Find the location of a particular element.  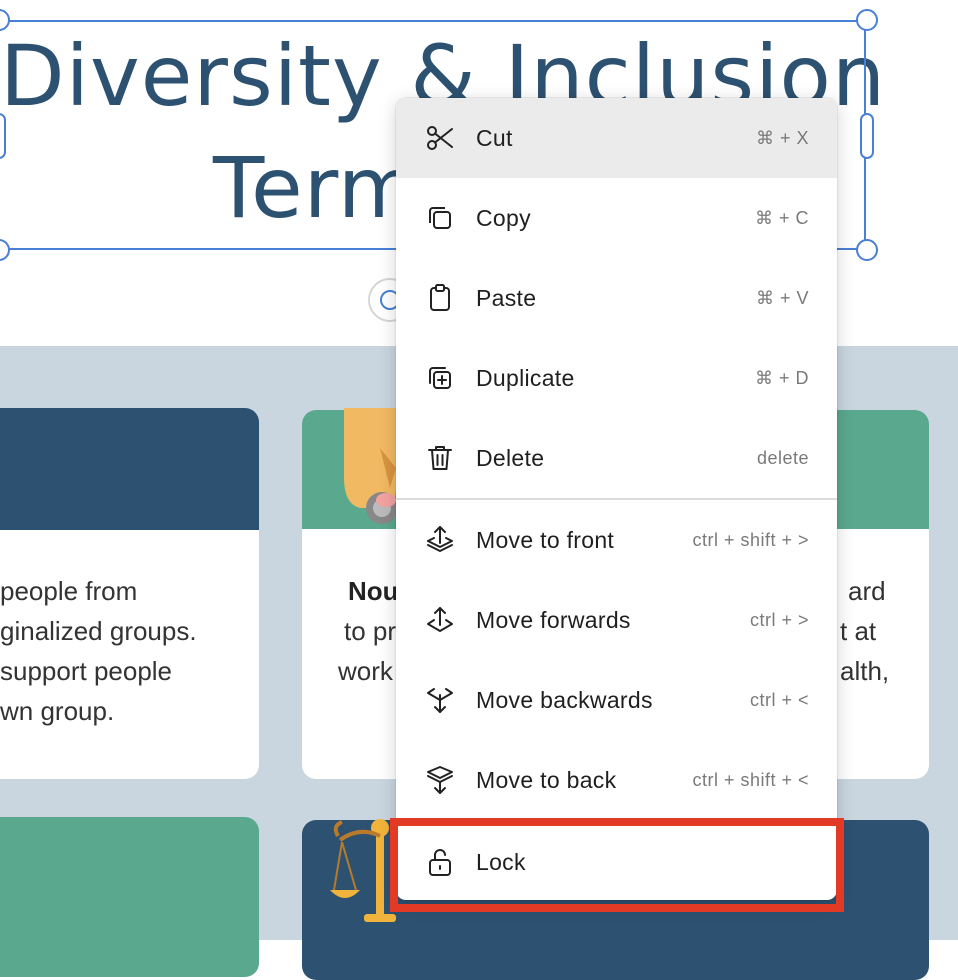

resize-handle-right is located at coordinates (867, 136).